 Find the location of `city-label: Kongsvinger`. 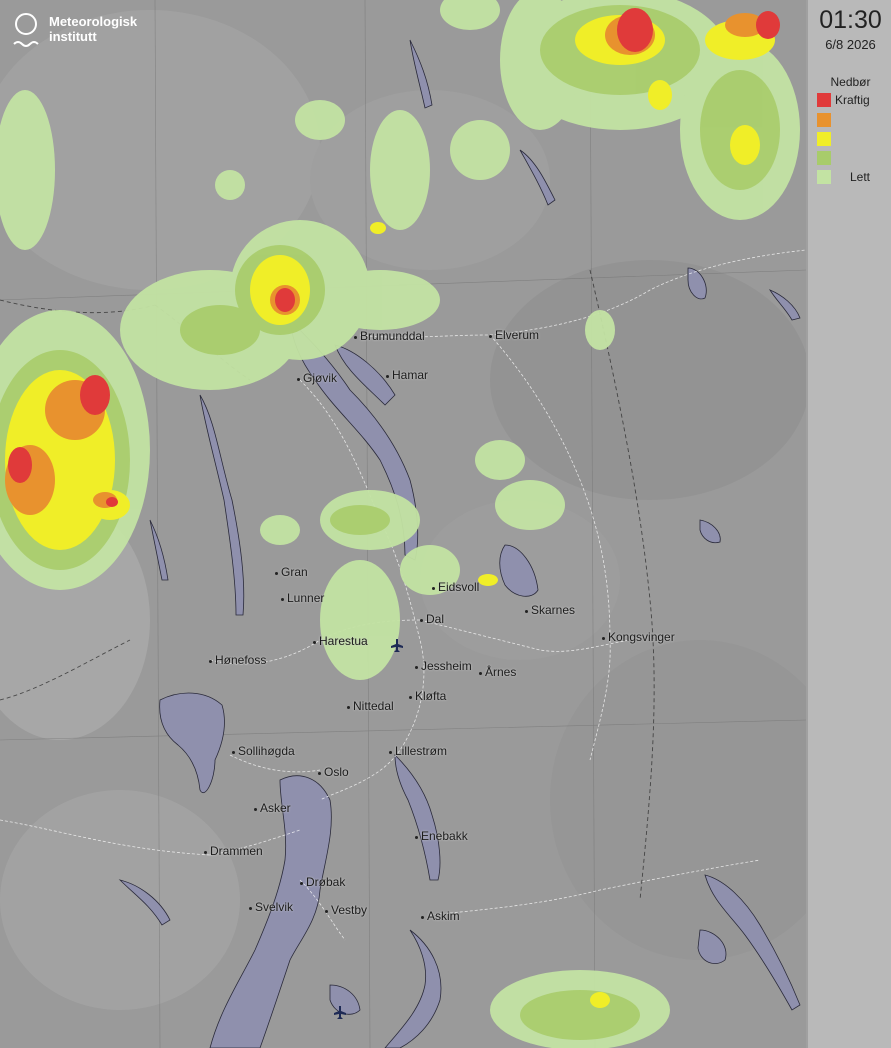

city-label: Kongsvinger is located at coordinates (638, 637).